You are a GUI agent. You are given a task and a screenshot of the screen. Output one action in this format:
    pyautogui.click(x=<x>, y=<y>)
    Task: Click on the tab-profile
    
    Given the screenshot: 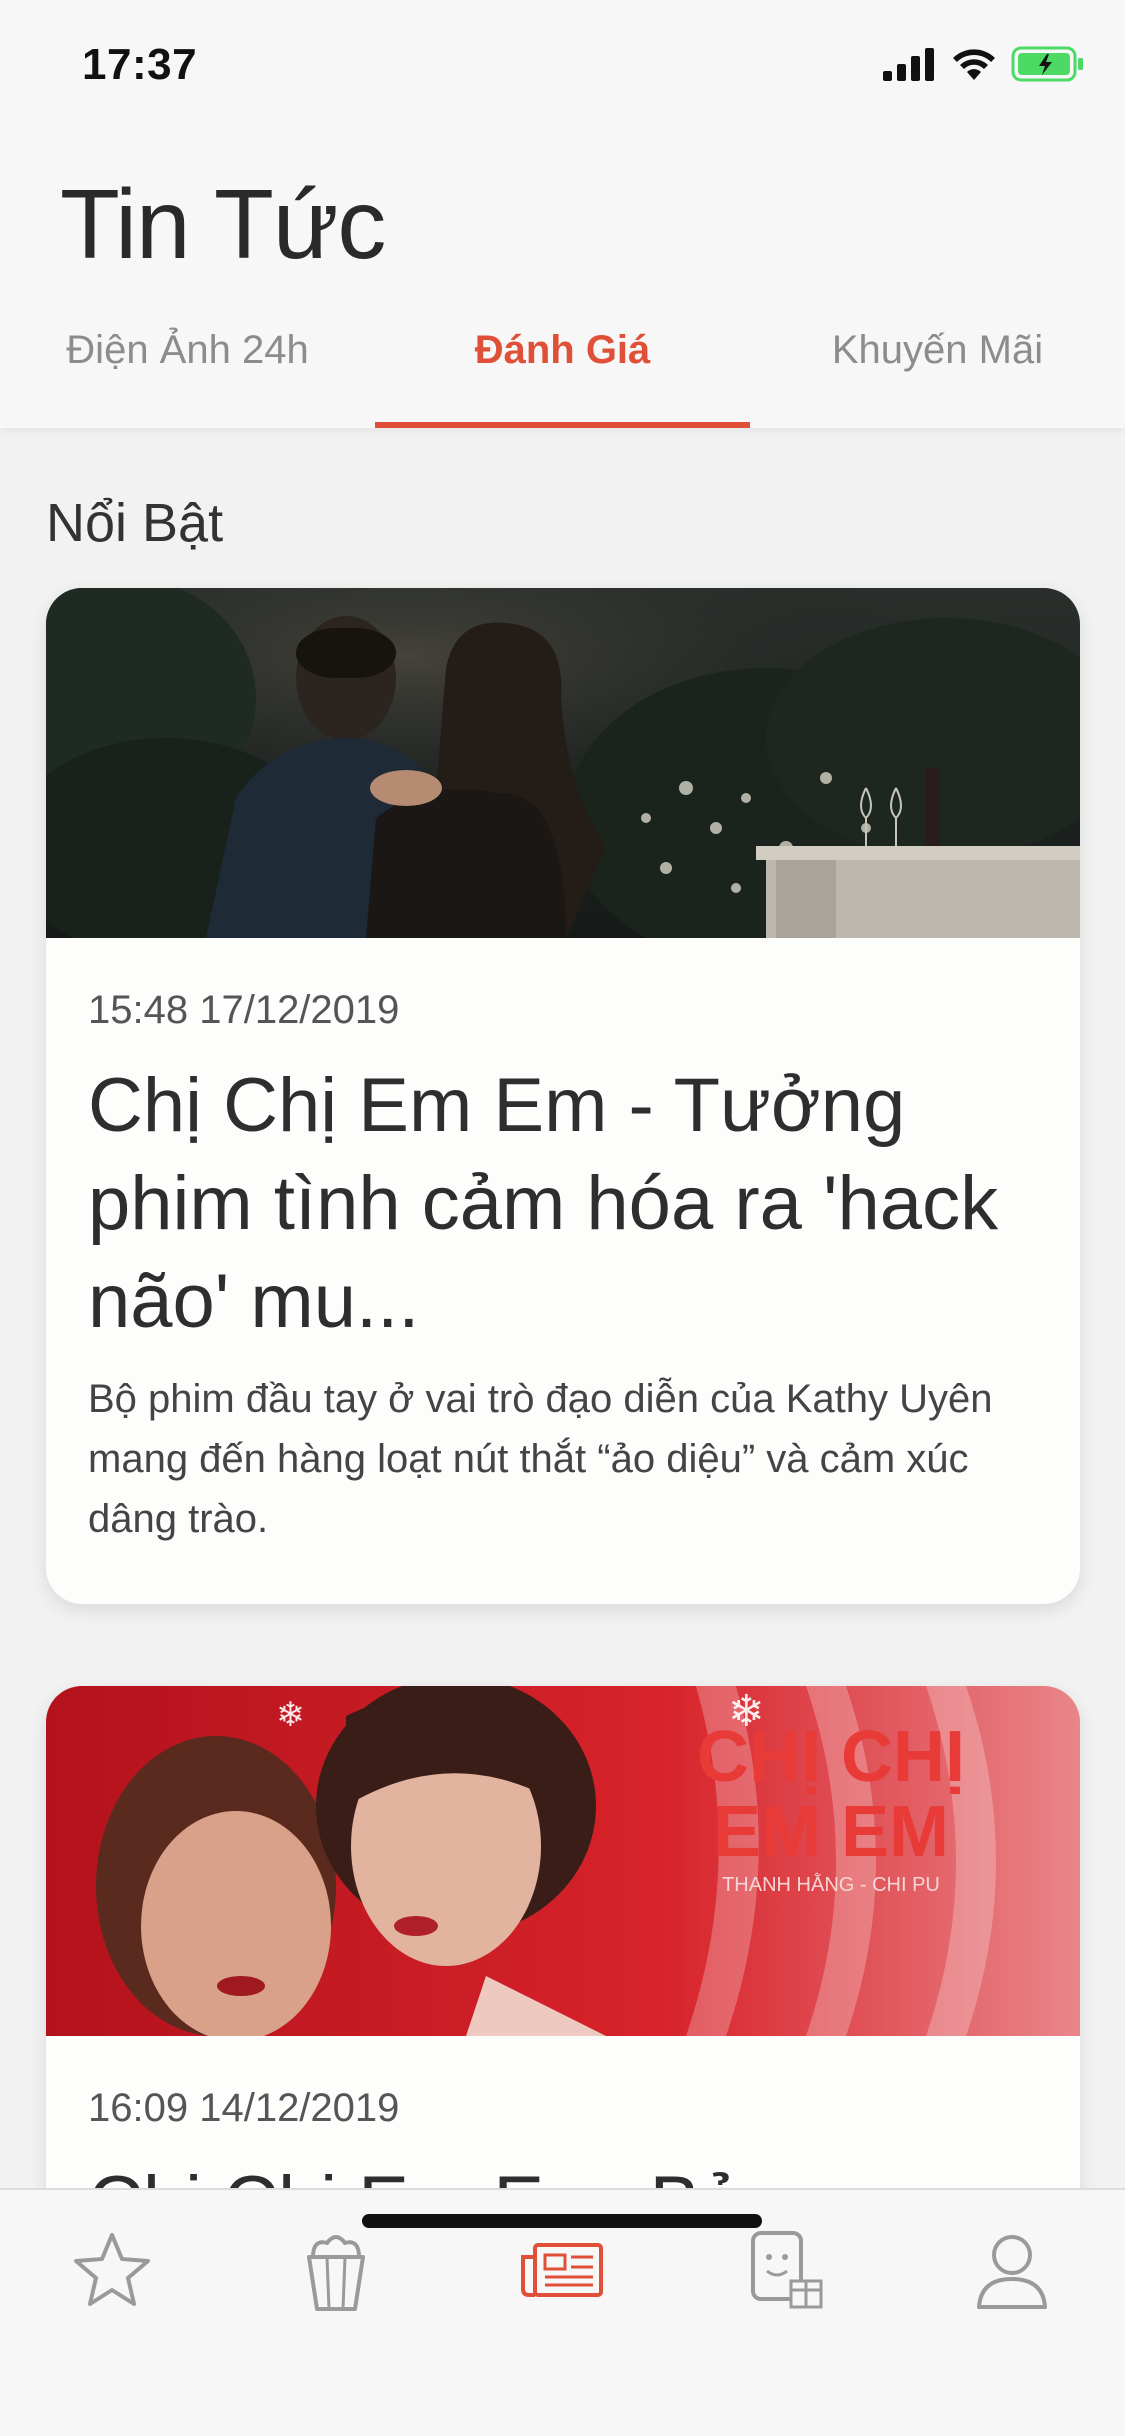 What is the action you would take?
    pyautogui.click(x=1012, y=2270)
    